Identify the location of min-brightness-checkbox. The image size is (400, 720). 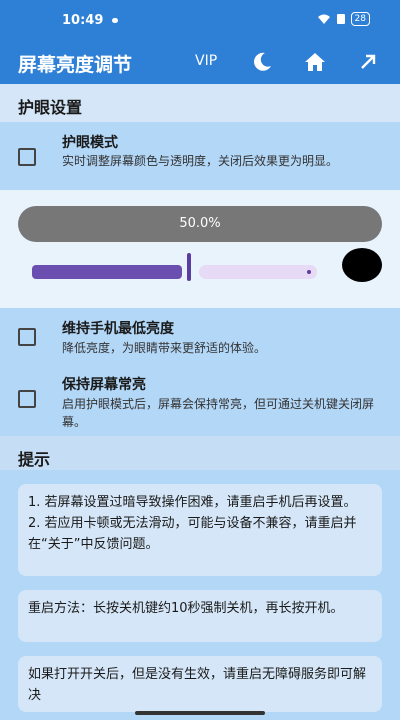
(27, 337).